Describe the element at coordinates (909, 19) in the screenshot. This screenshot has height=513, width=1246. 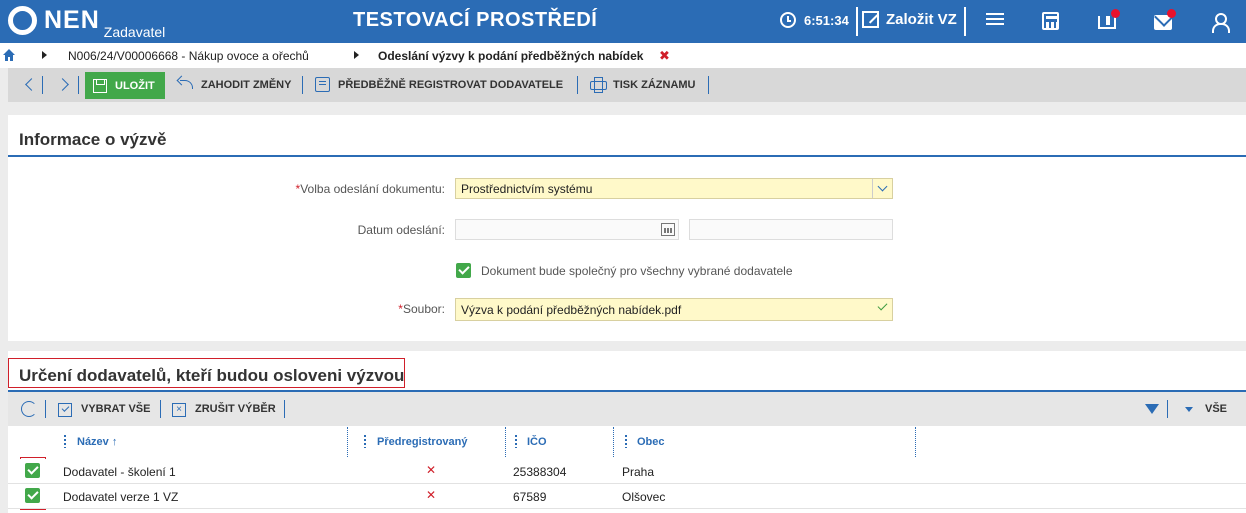
I see `new-vz-button: Založit VZ` at that location.